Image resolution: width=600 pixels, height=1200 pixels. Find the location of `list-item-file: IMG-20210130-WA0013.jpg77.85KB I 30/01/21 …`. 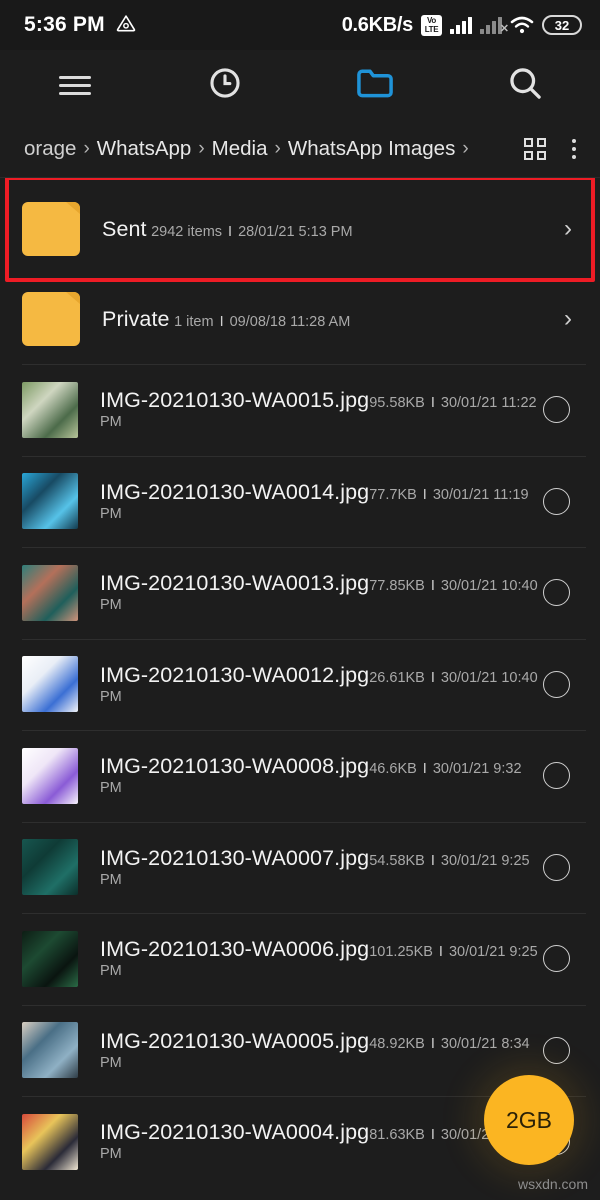

list-item-file: IMG-20210130-WA0013.jpg77.85KB I 30/01/21 … is located at coordinates (300, 593).